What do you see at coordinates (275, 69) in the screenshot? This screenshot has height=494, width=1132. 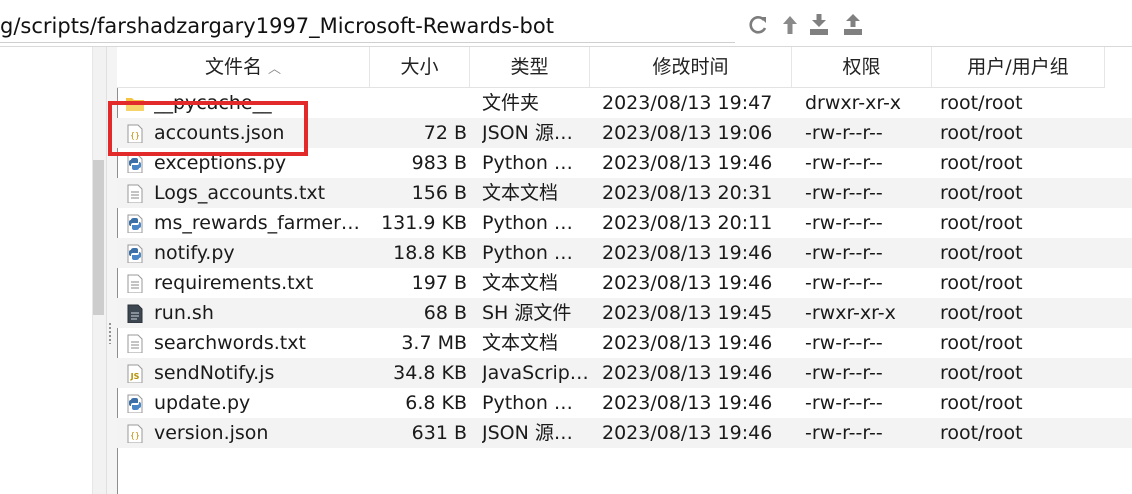 I see `sort-ascending-icon: ︿` at bounding box center [275, 69].